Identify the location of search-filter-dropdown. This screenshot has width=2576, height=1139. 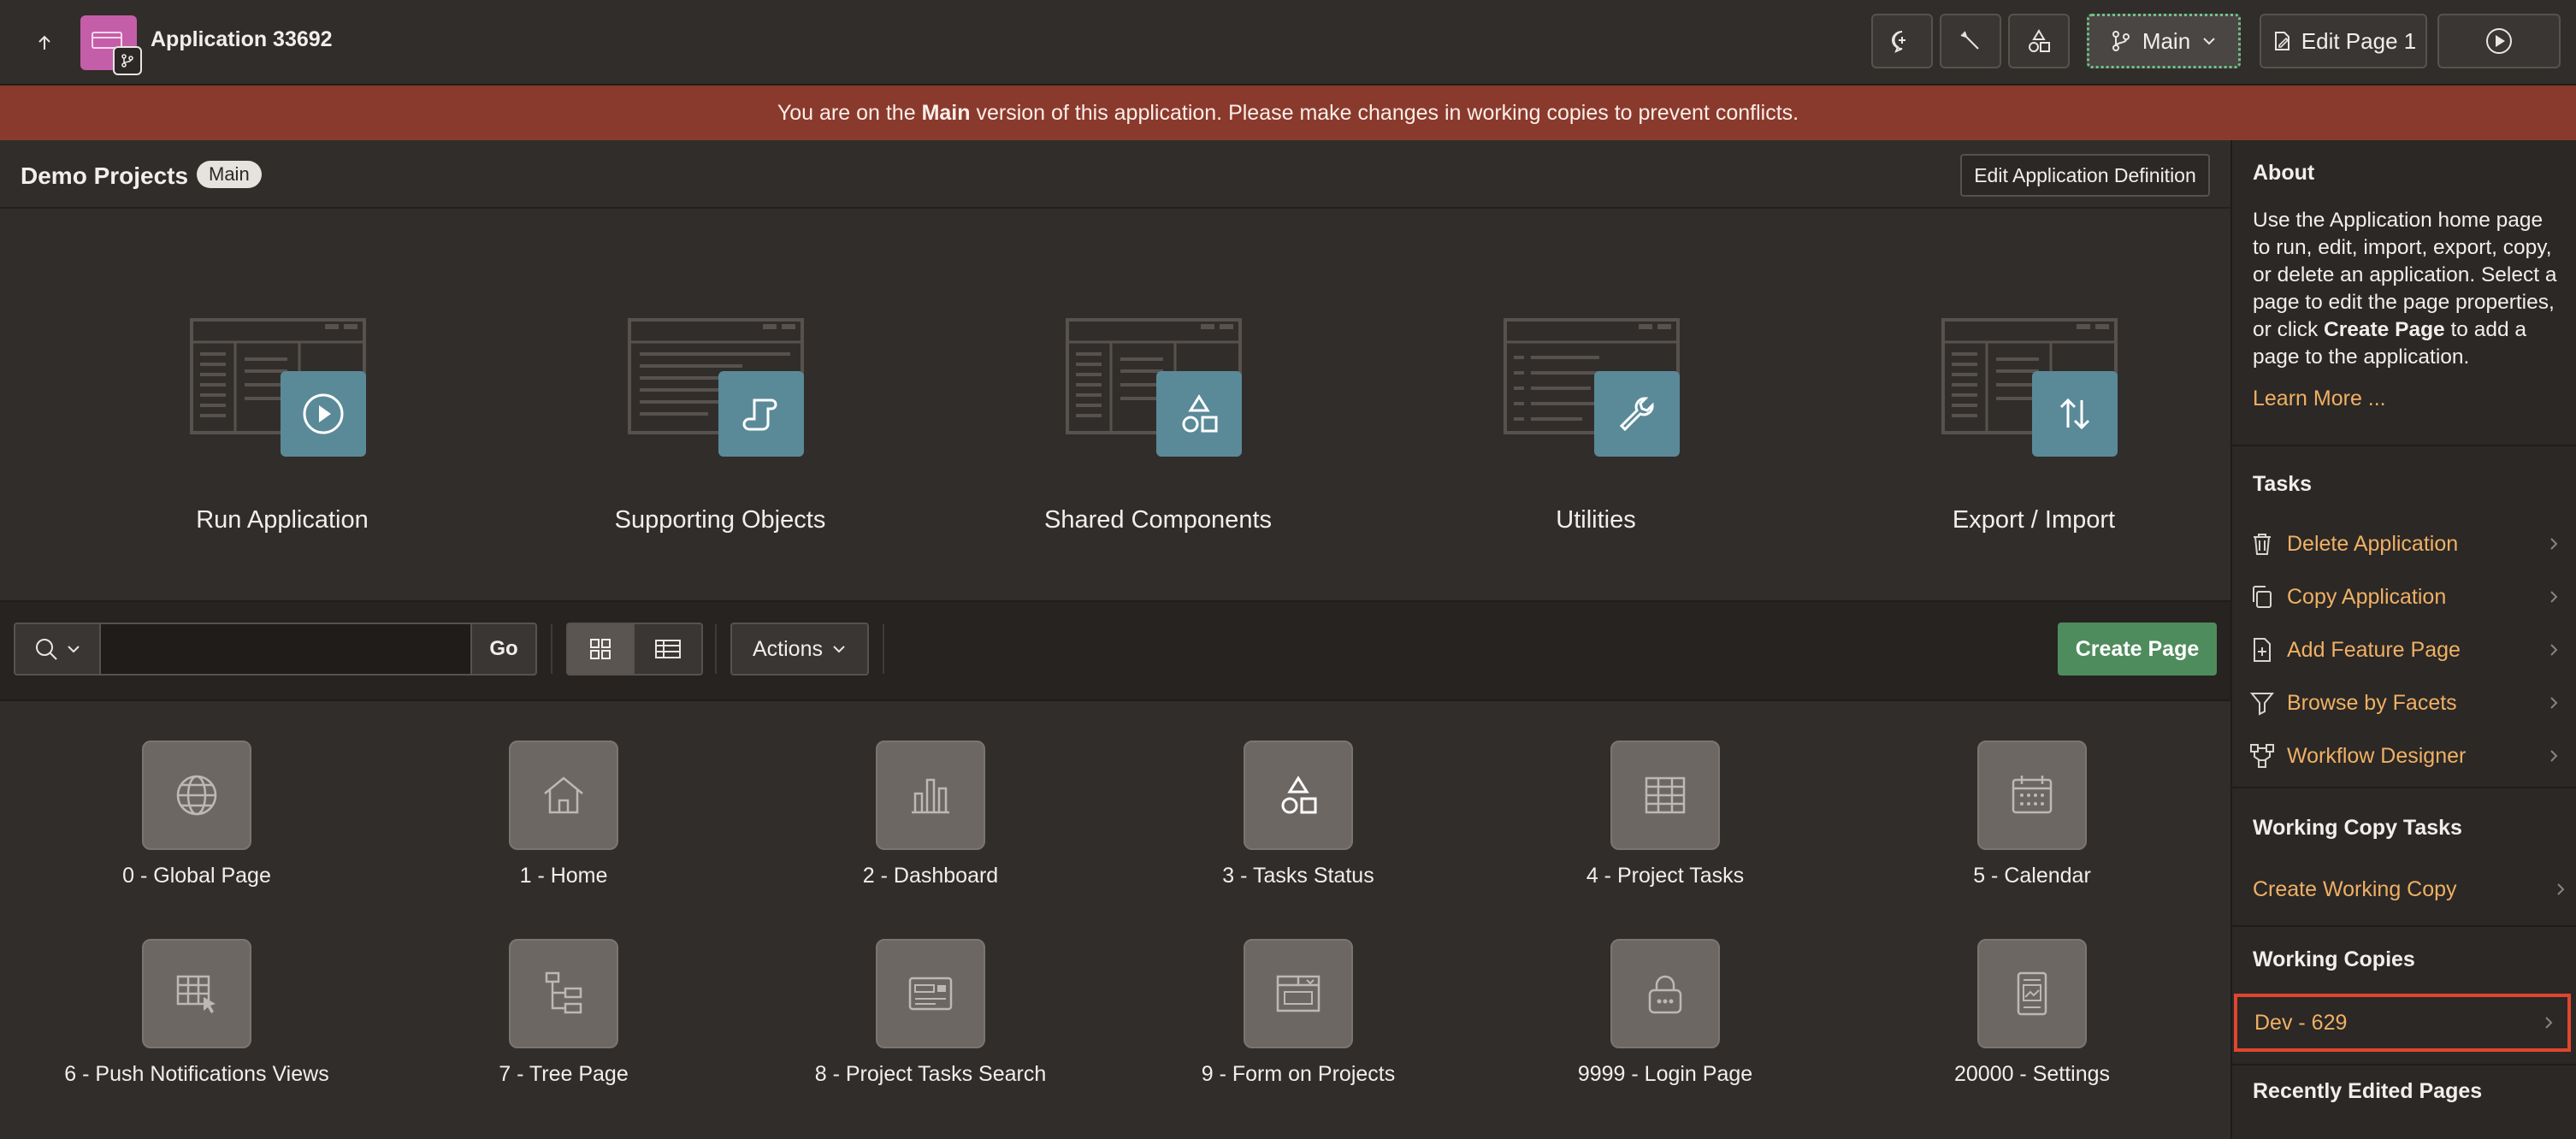
(58, 650).